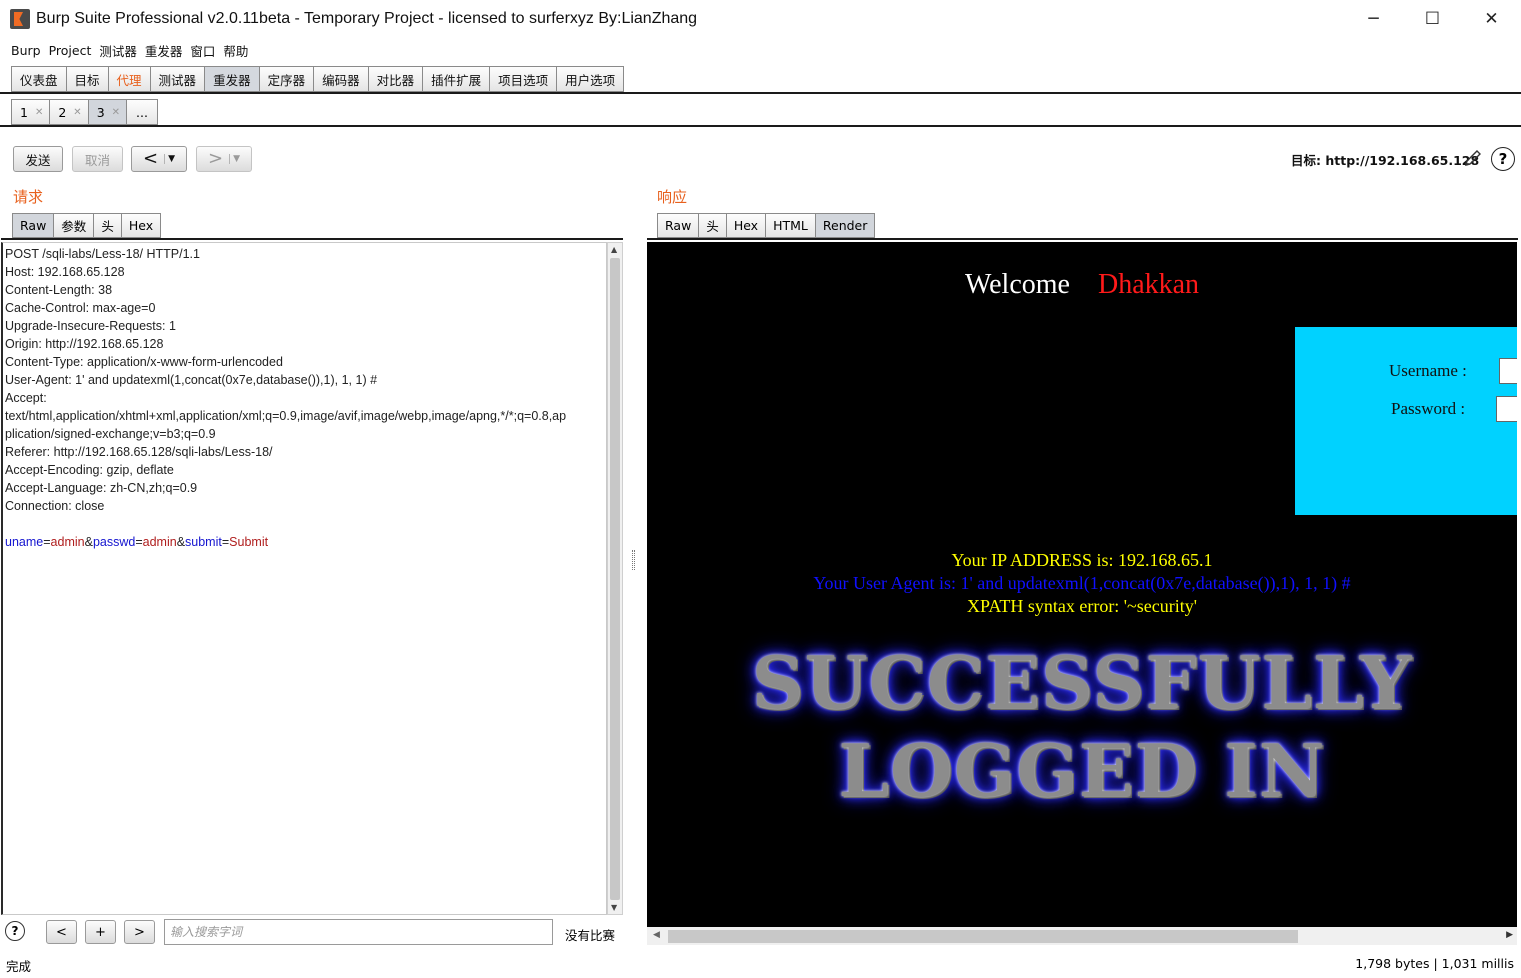  Describe the element at coordinates (523, 79) in the screenshot. I see `tab-project-options: 项目选项` at that location.